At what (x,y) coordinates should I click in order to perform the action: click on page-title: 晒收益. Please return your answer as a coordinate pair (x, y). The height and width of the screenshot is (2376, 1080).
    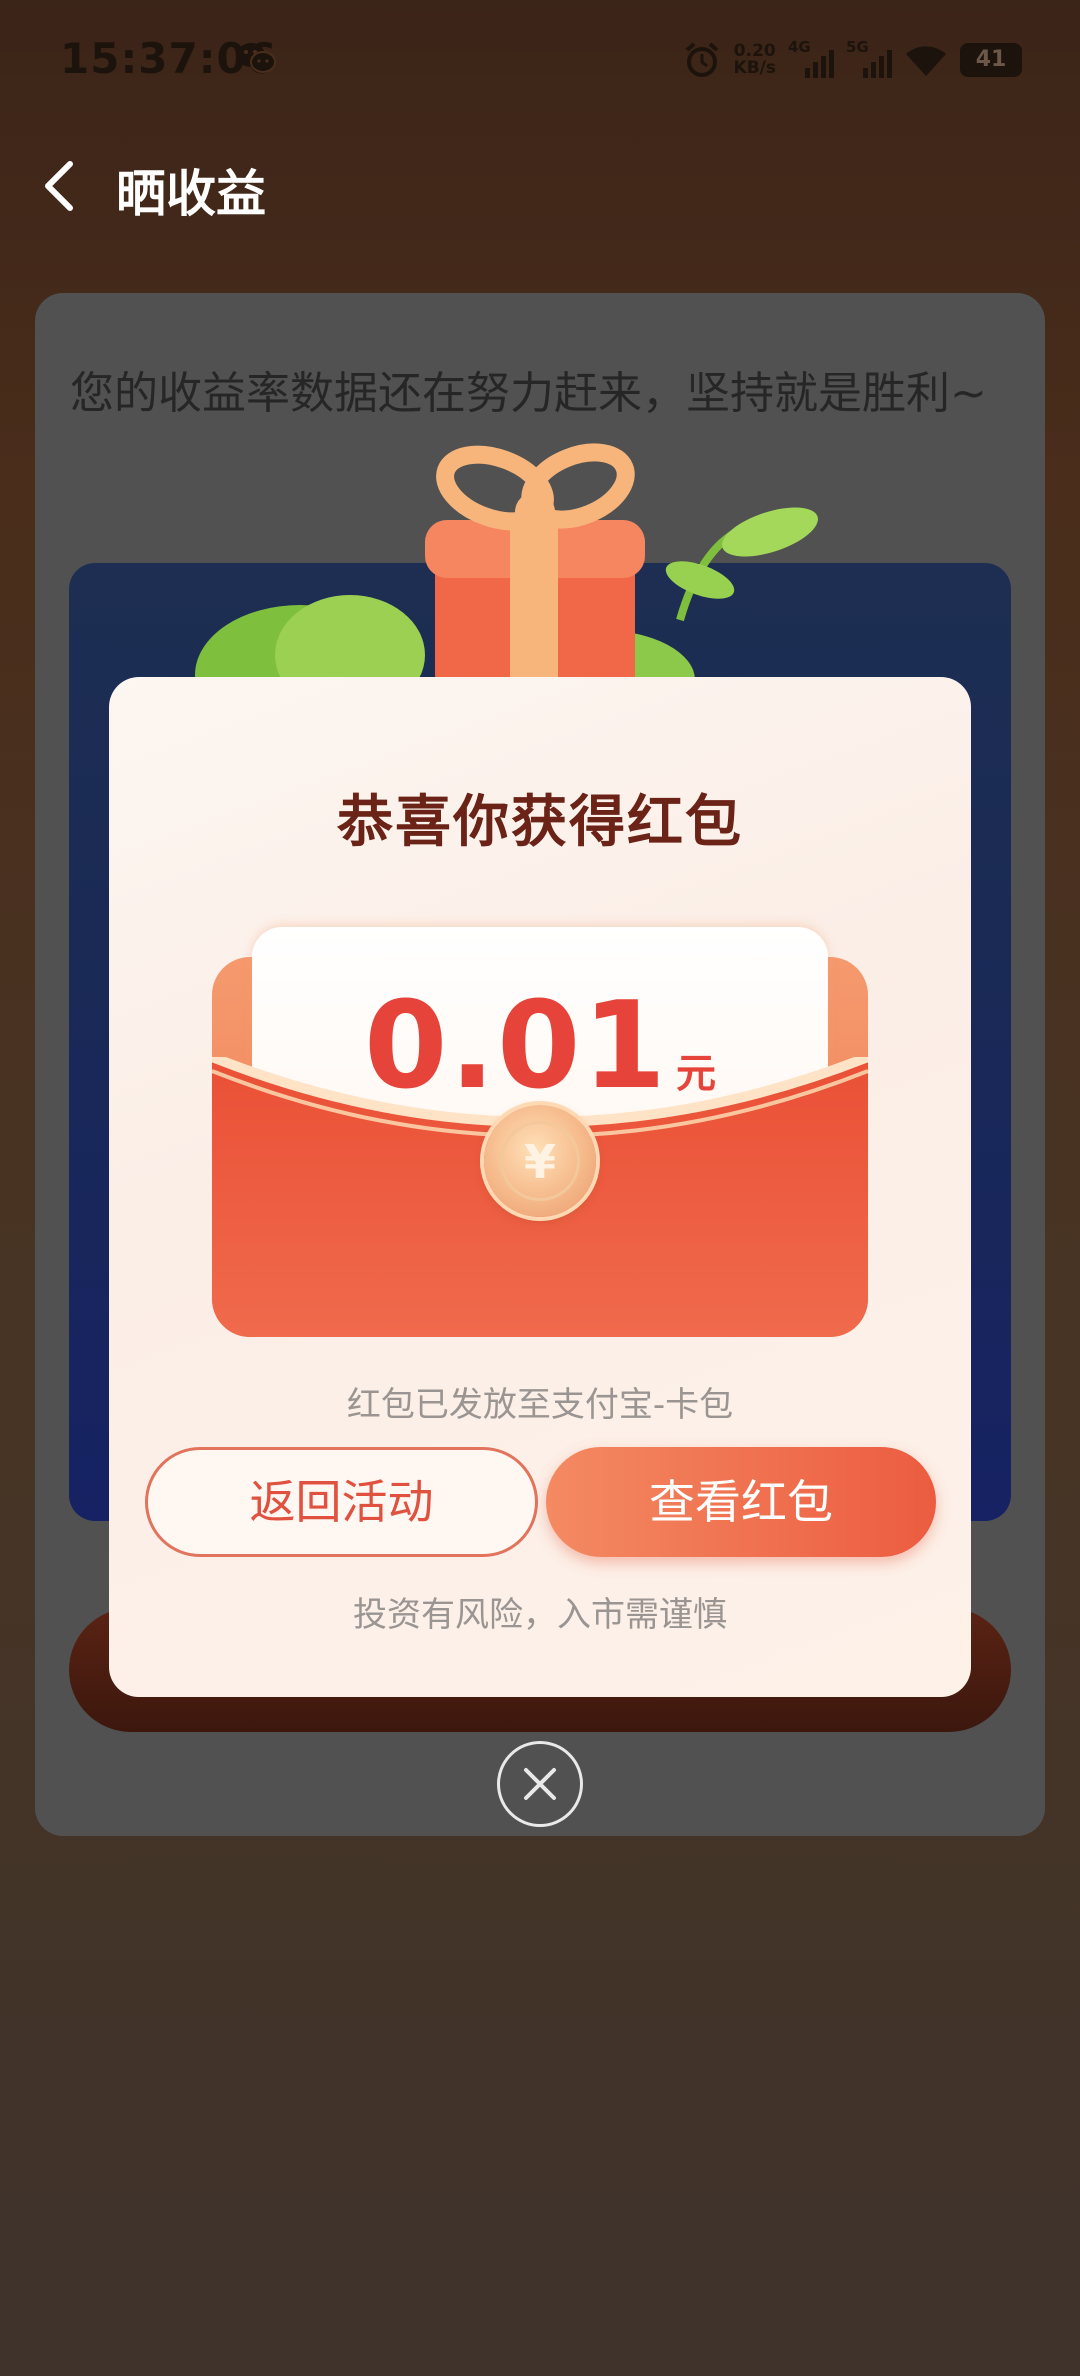
    Looking at the image, I should click on (191, 194).